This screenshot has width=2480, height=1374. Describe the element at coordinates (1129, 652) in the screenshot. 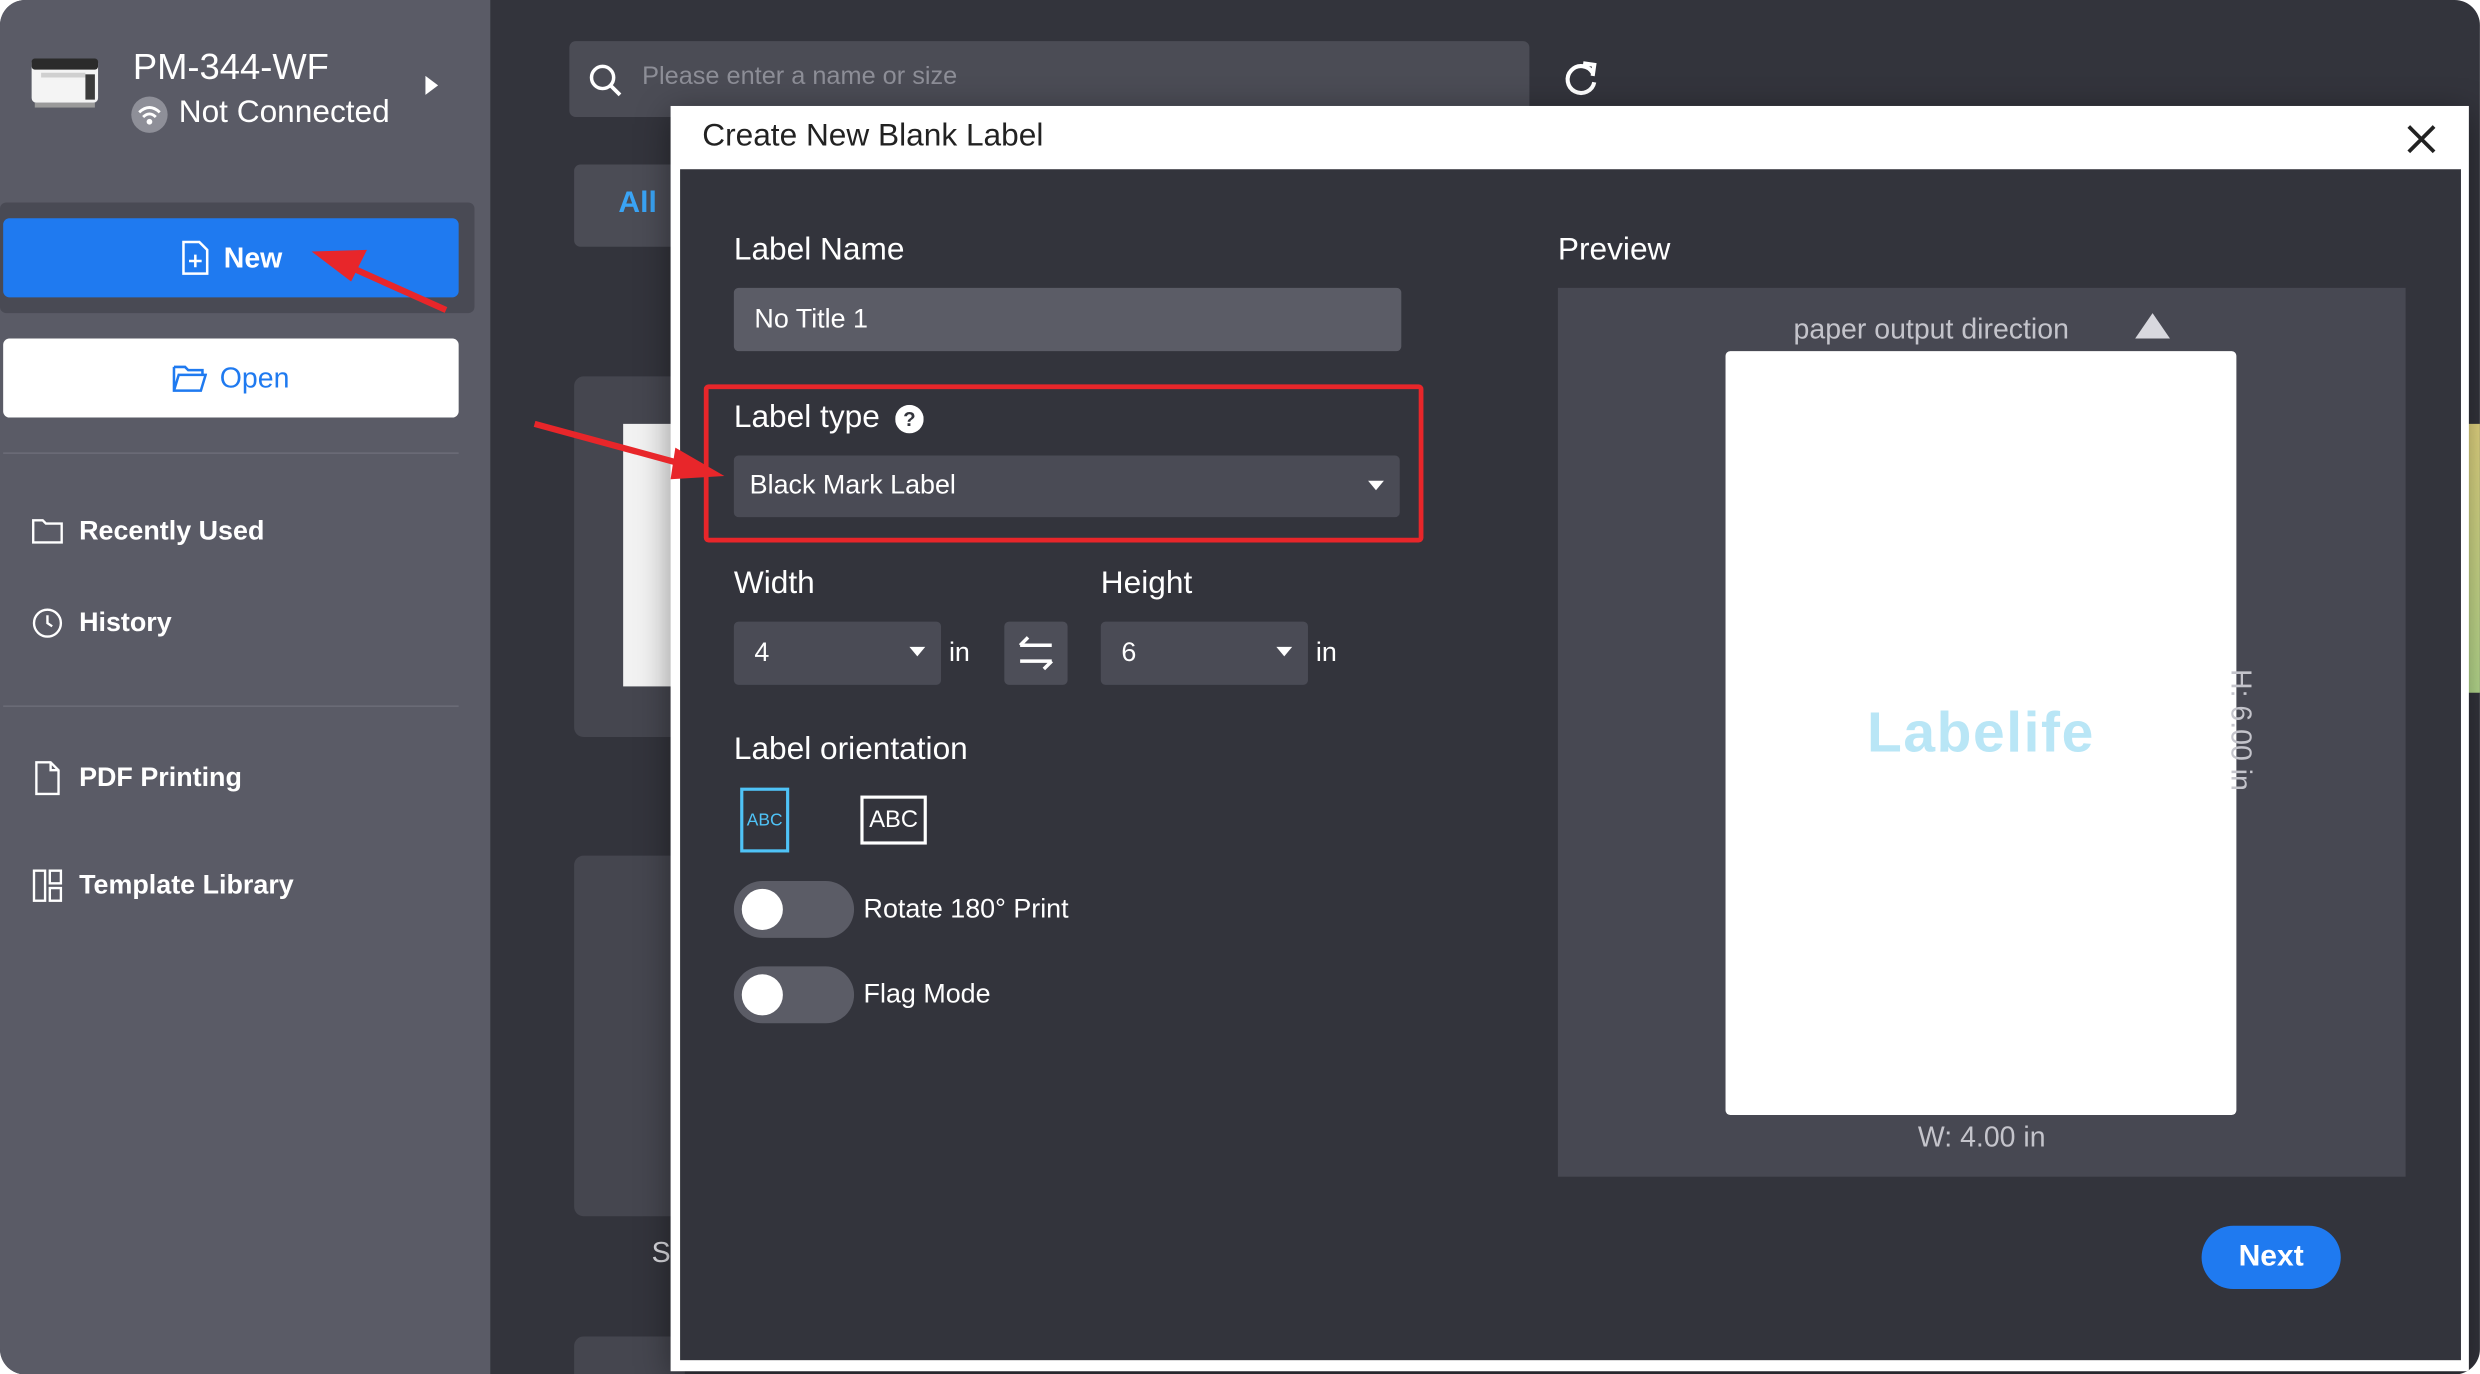

I see `height-value: 6` at that location.